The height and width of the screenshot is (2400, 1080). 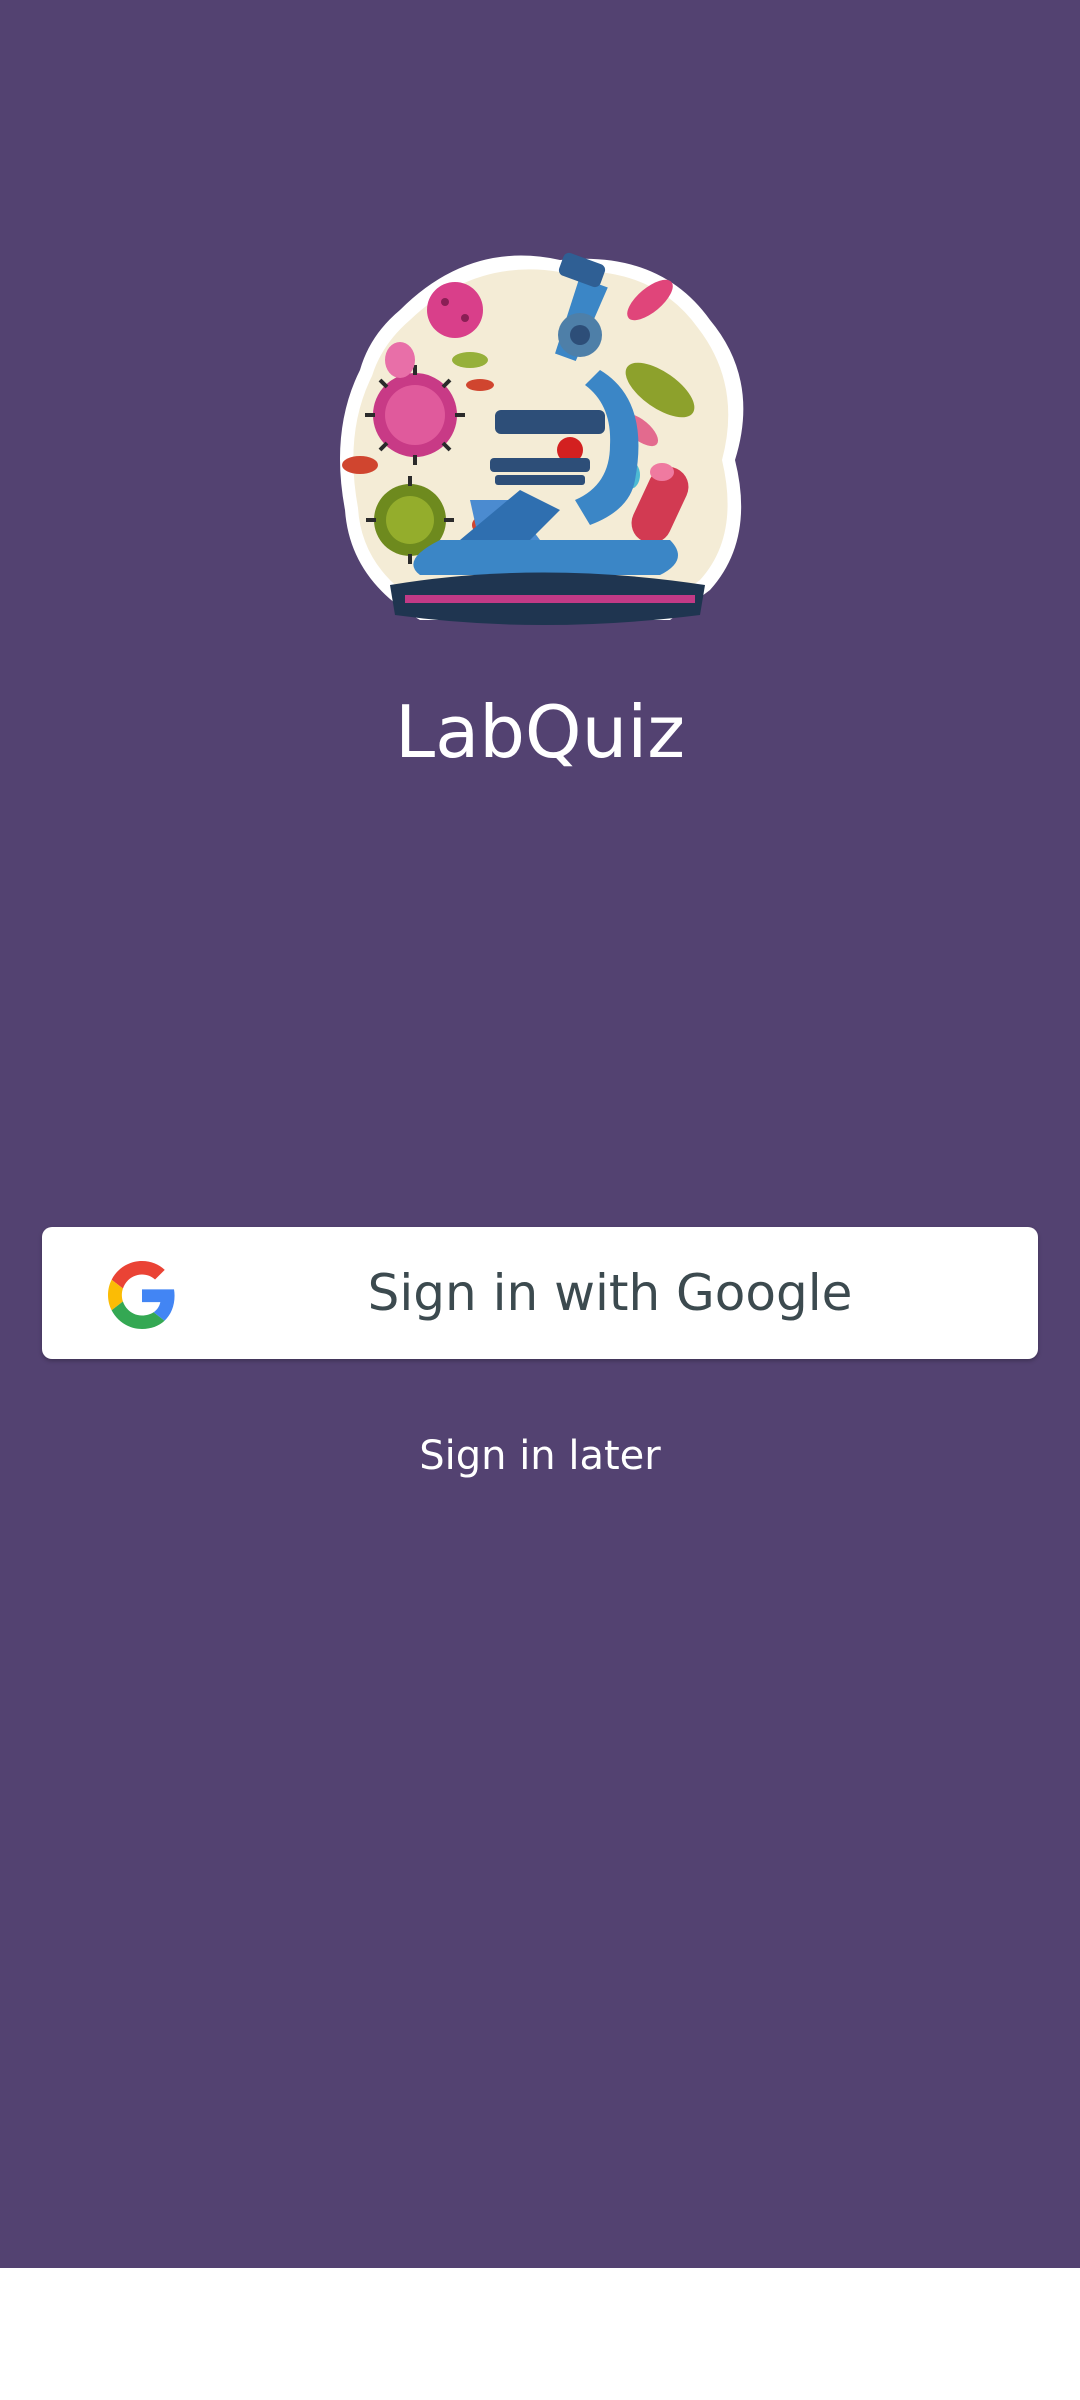 I want to click on google-g-icon, so click(x=141, y=1295).